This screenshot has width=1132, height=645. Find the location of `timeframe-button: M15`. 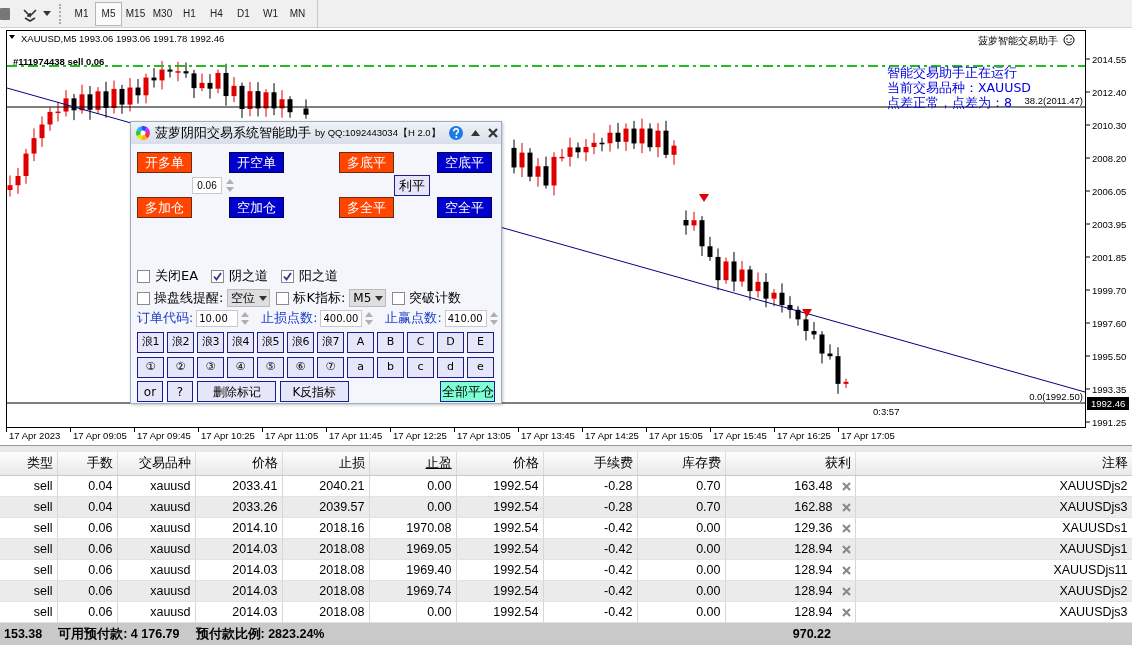

timeframe-button: M15 is located at coordinates (135, 13).